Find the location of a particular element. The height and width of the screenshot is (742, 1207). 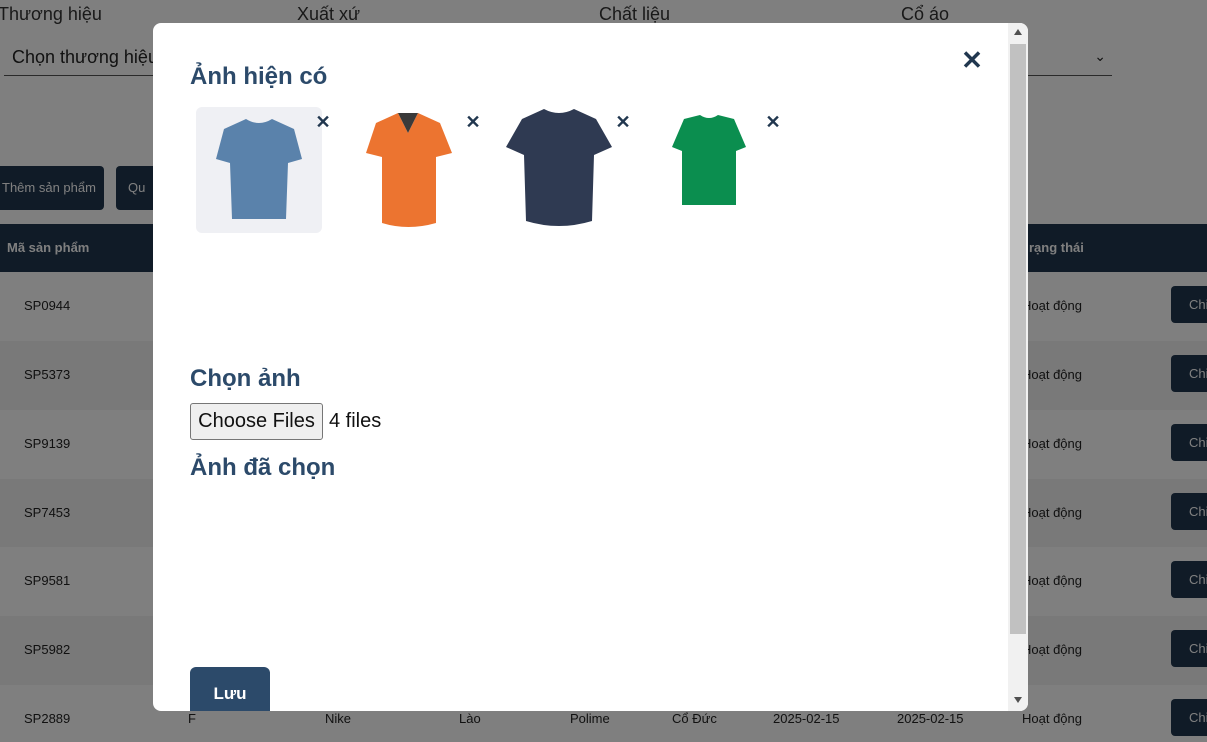

choose-images-heading: Chọn ảnh is located at coordinates (245, 378).